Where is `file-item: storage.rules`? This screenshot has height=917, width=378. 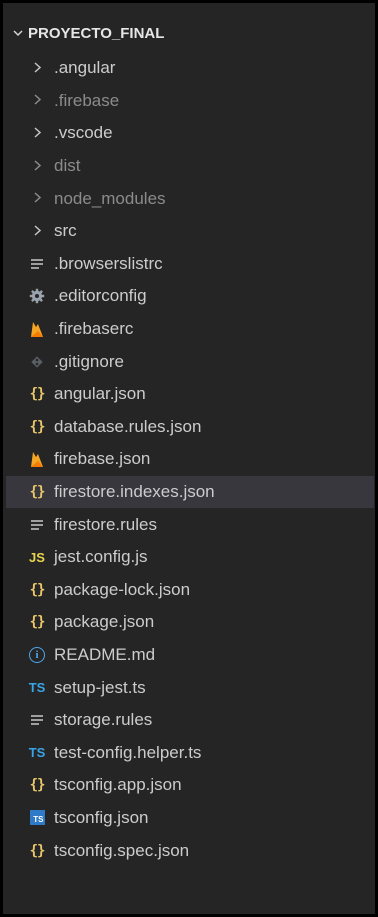 file-item: storage.rules is located at coordinates (190, 720).